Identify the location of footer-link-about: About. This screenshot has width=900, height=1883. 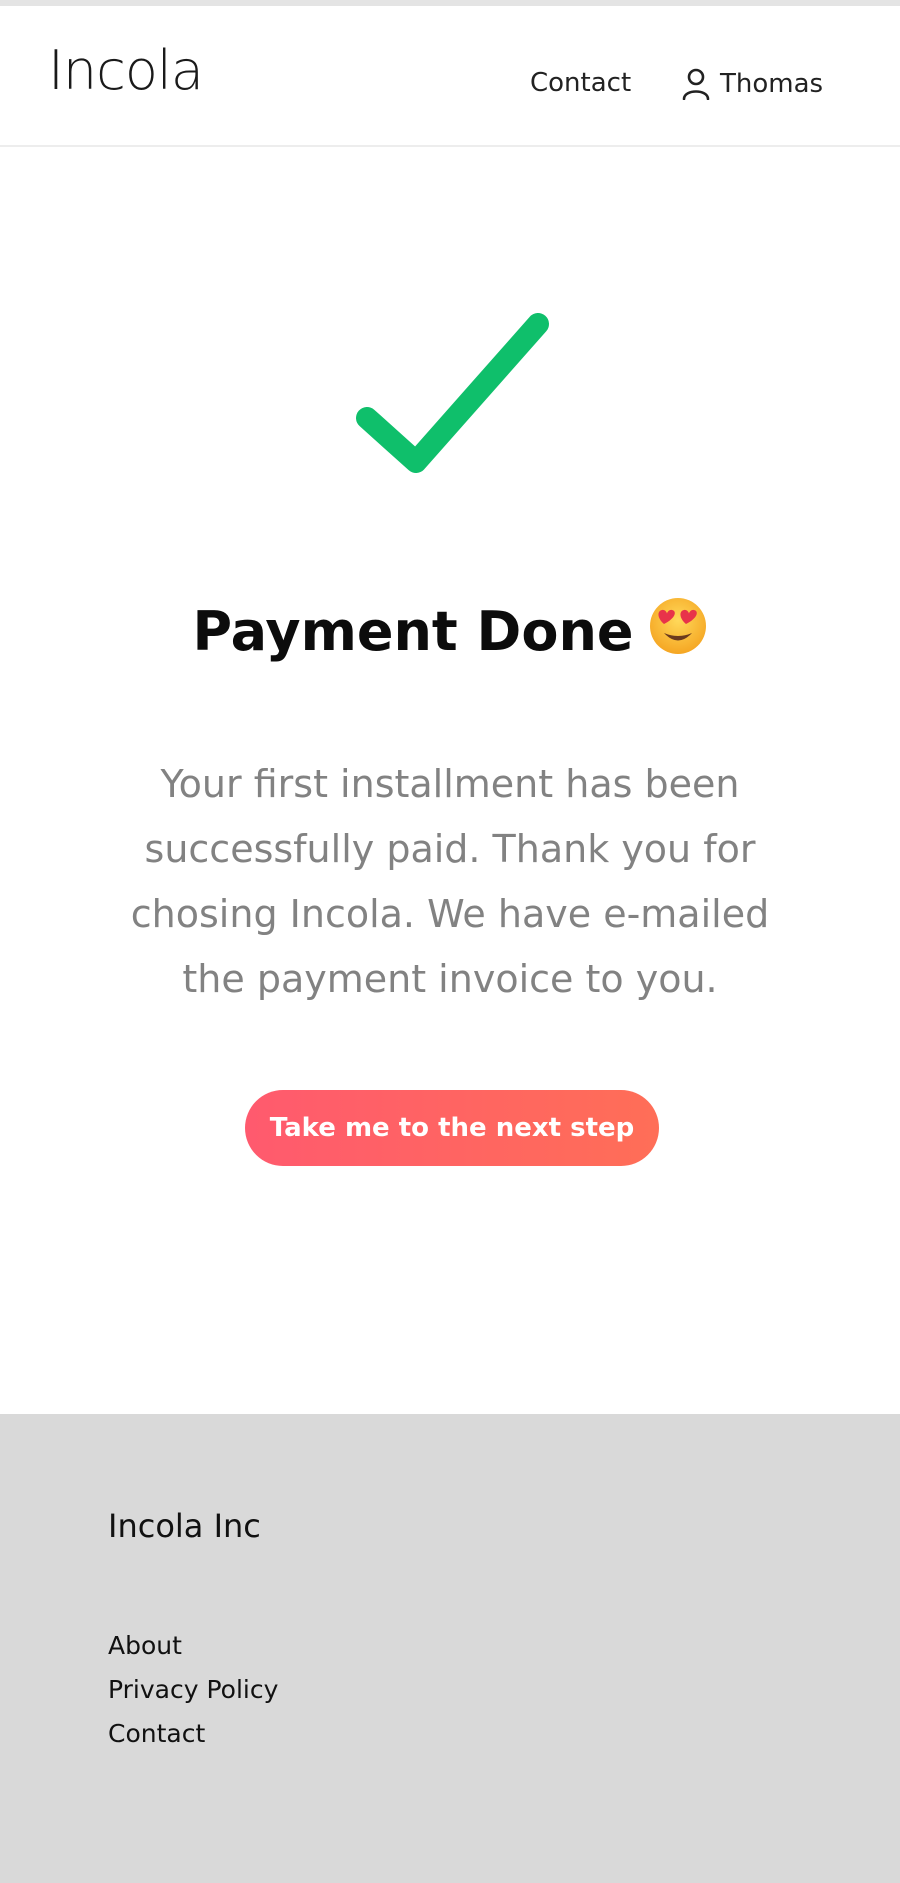
(193, 1646).